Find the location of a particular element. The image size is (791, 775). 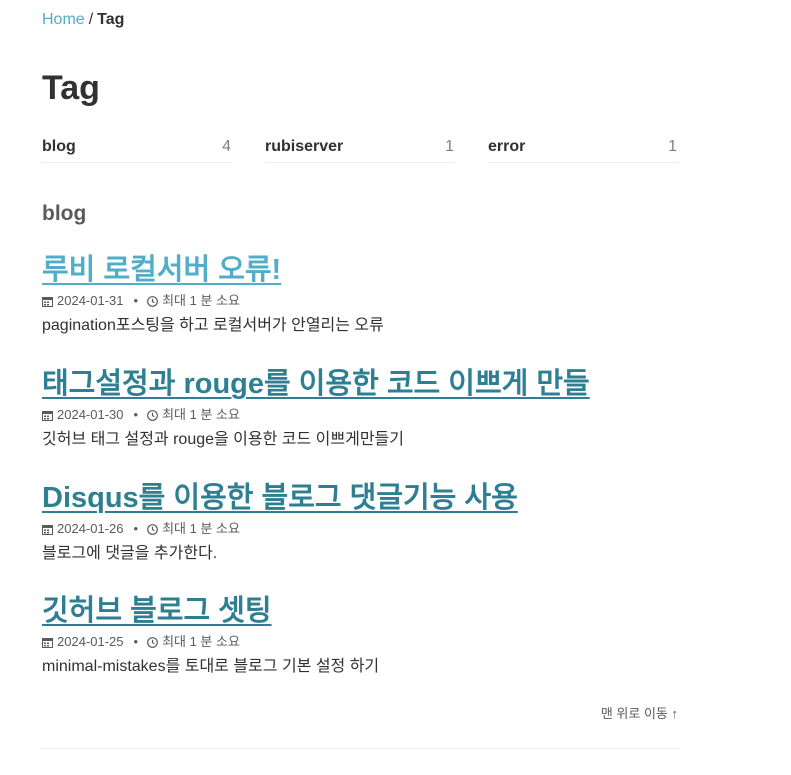

breadcrumb-home-link: Home is located at coordinates (63, 19).